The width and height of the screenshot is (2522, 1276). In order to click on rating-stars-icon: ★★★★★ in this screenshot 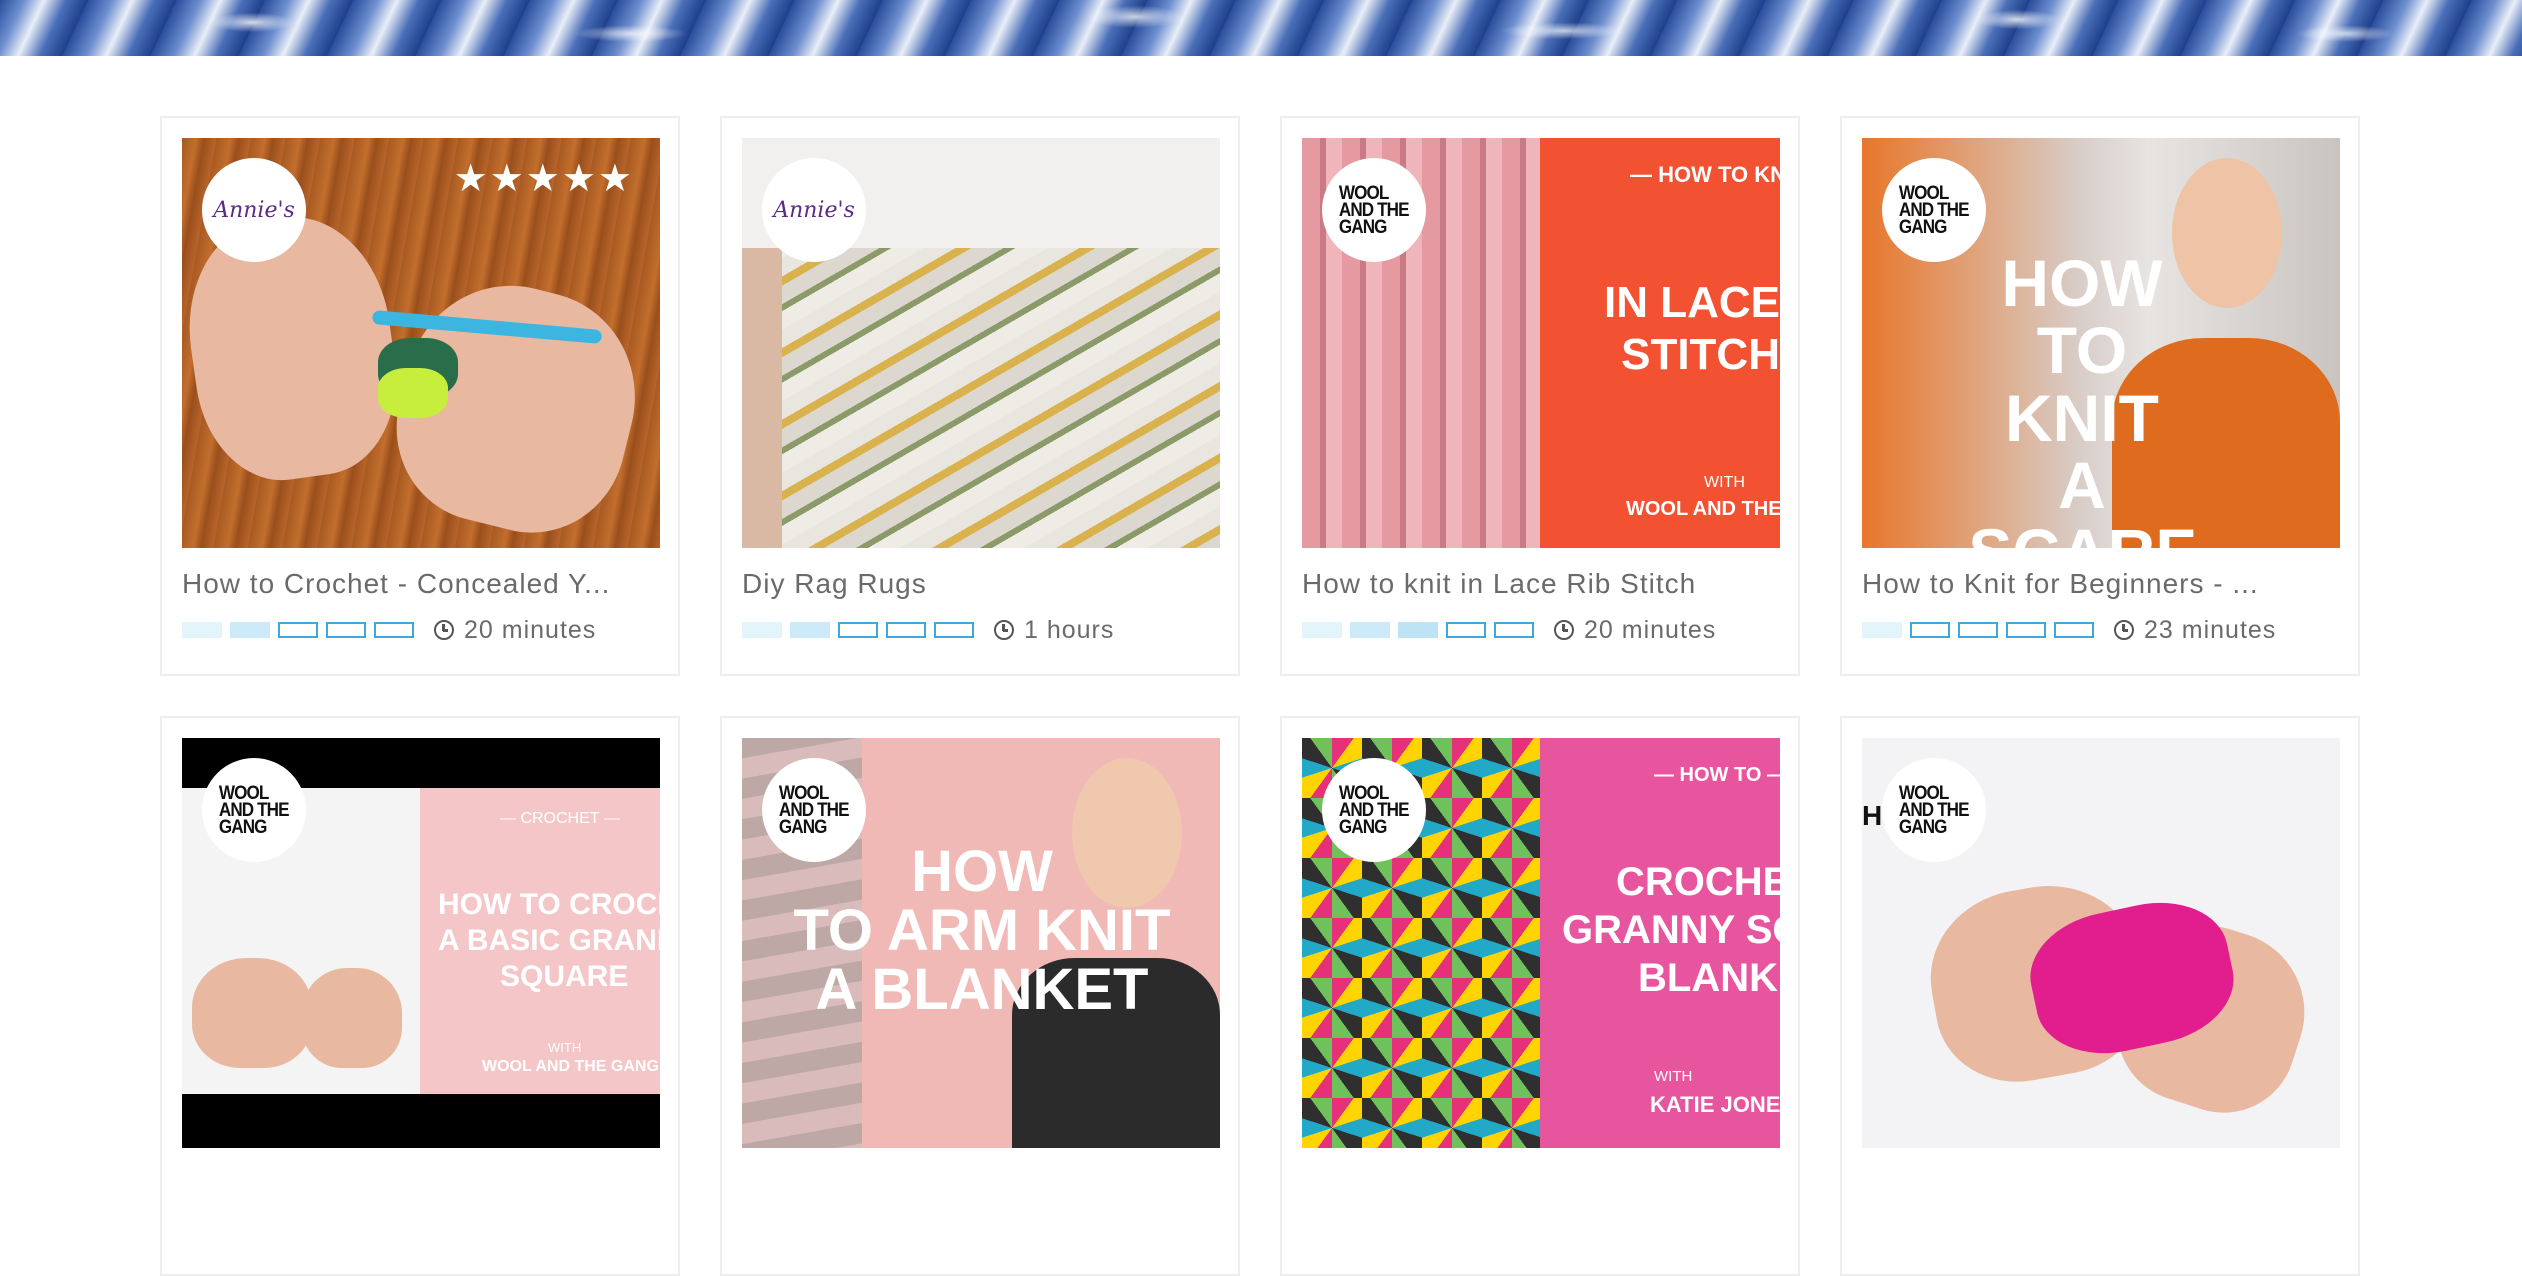, I will do `click(543, 178)`.